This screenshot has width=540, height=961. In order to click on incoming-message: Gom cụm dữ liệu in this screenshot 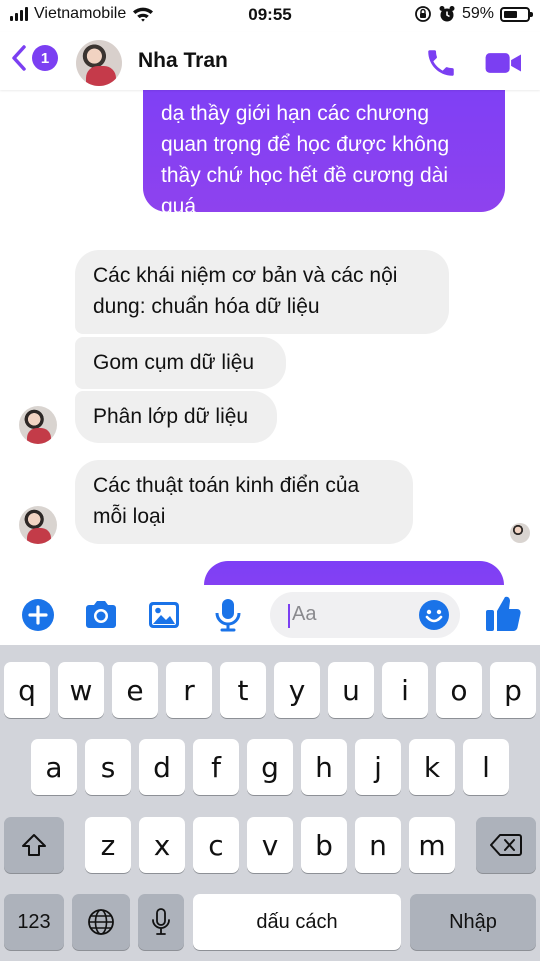, I will do `click(180, 363)`.